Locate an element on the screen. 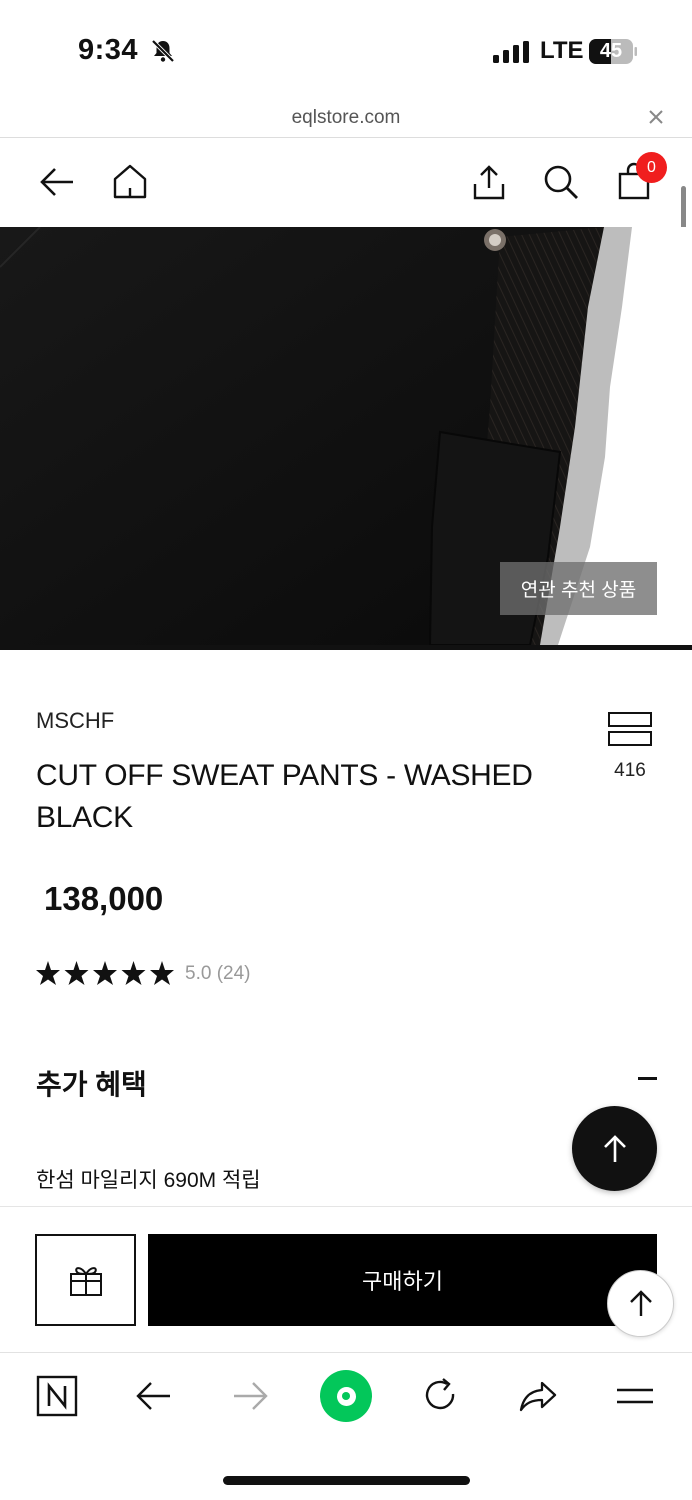  gift-icon is located at coordinates (85, 1281).